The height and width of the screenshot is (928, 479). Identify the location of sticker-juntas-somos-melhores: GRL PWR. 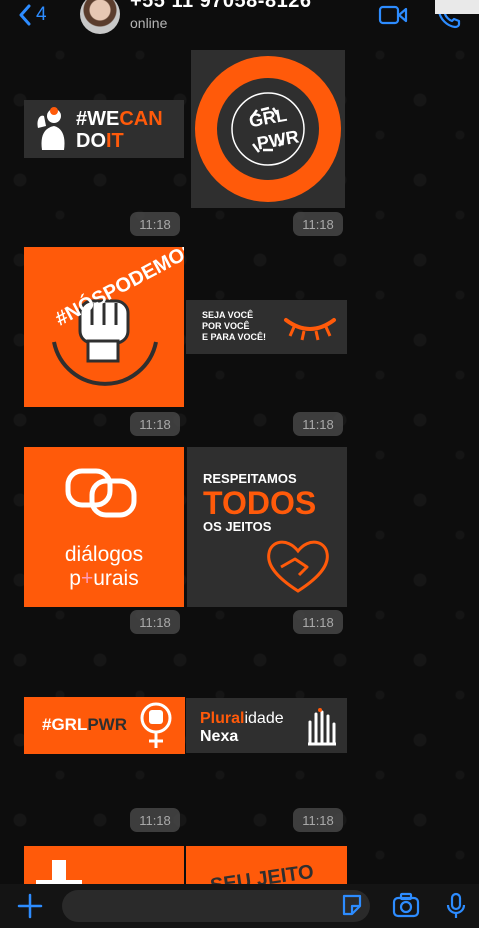
(268, 129).